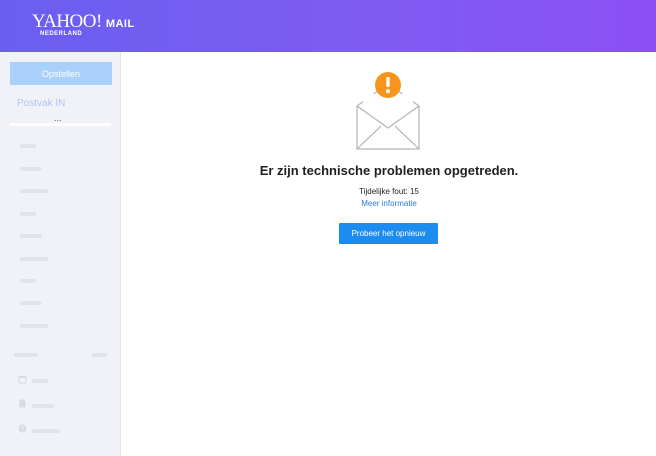 Image resolution: width=656 pixels, height=456 pixels. I want to click on compose-button: Opstellen, so click(61, 73).